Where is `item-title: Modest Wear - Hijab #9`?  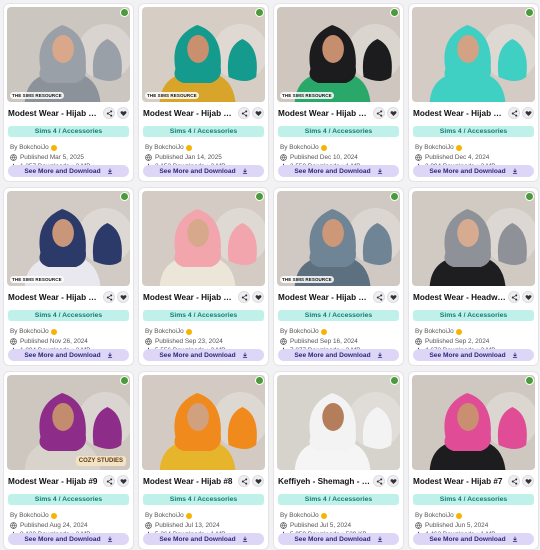 item-title: Modest Wear - Hijab #9 is located at coordinates (54, 481).